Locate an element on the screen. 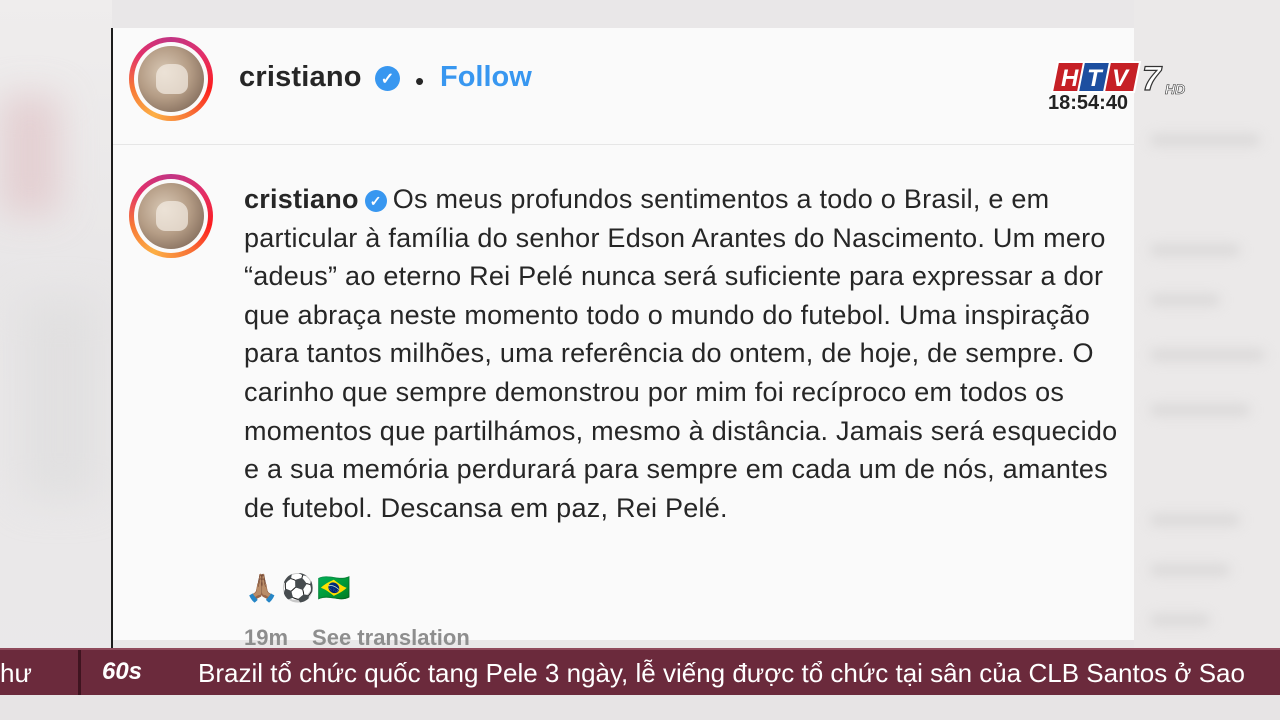  caption-avatar is located at coordinates (171, 216).